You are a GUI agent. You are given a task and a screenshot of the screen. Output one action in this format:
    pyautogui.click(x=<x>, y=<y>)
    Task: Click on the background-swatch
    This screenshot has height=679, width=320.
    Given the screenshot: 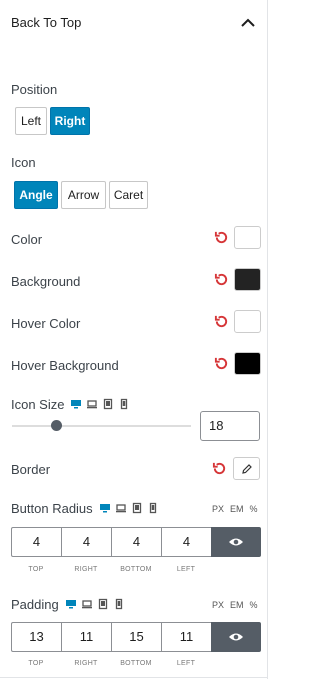 What is the action you would take?
    pyautogui.click(x=247, y=279)
    